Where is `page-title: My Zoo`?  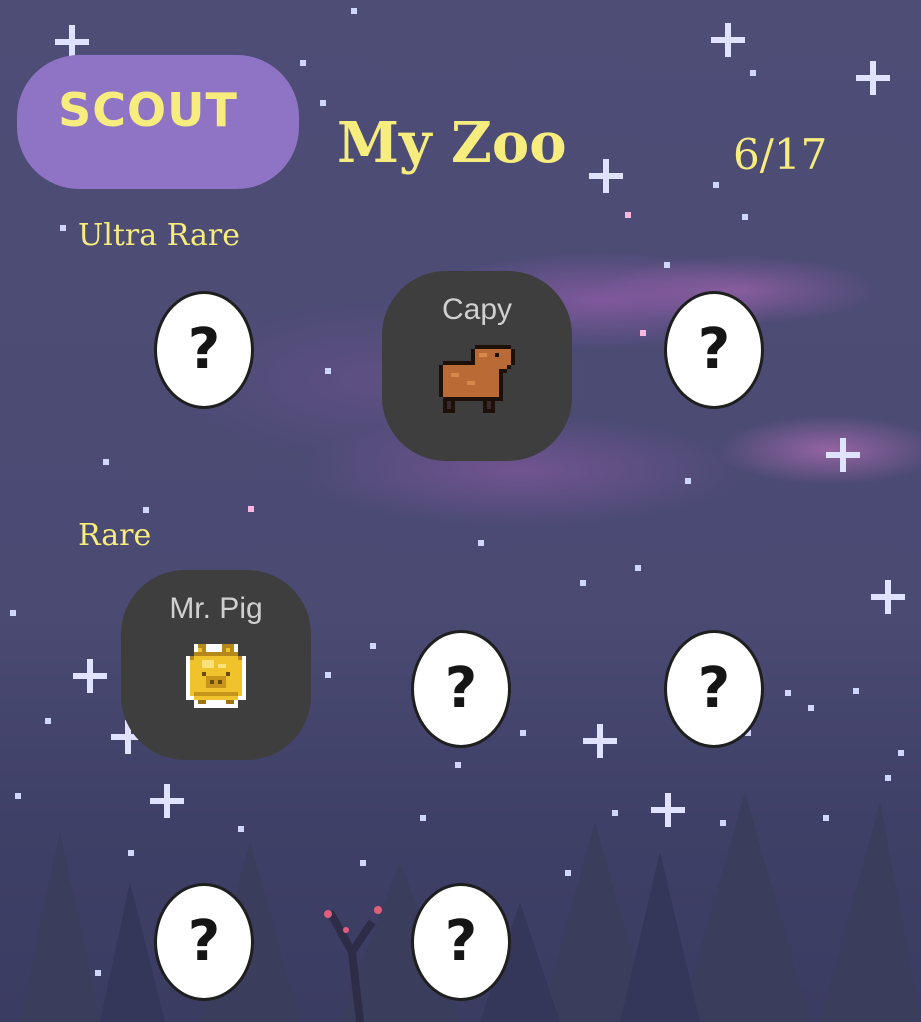 page-title: My Zoo is located at coordinates (452, 143).